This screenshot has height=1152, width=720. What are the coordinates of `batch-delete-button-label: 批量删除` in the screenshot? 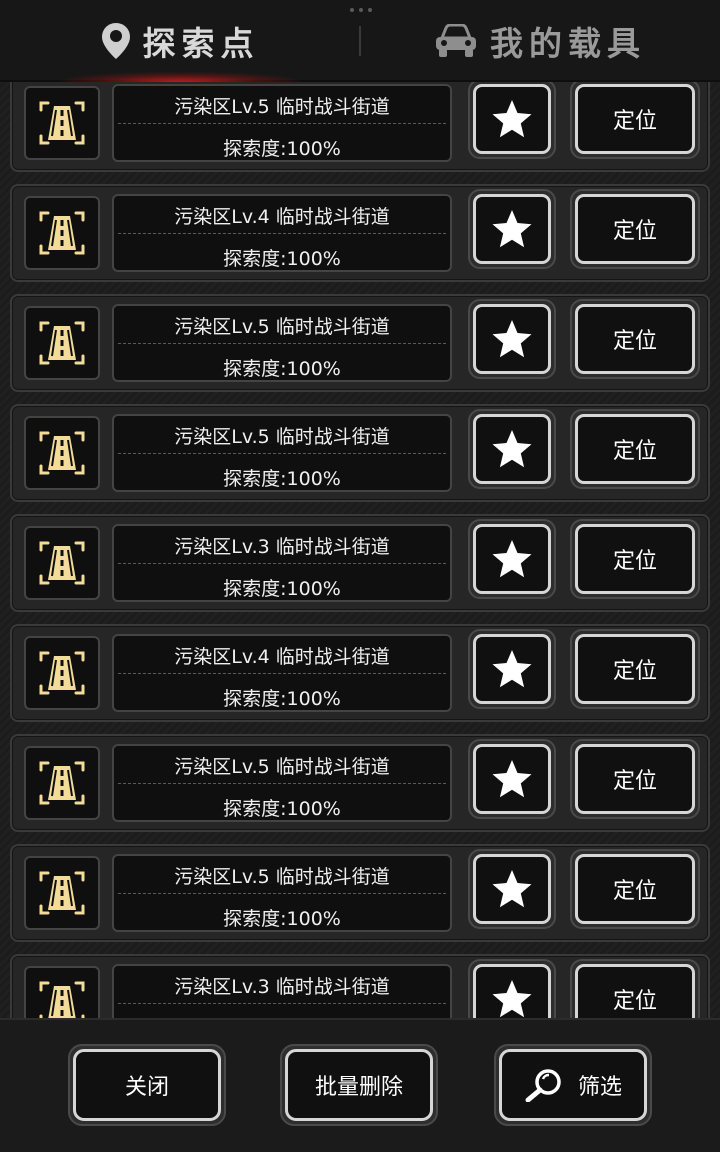 It's located at (359, 1085).